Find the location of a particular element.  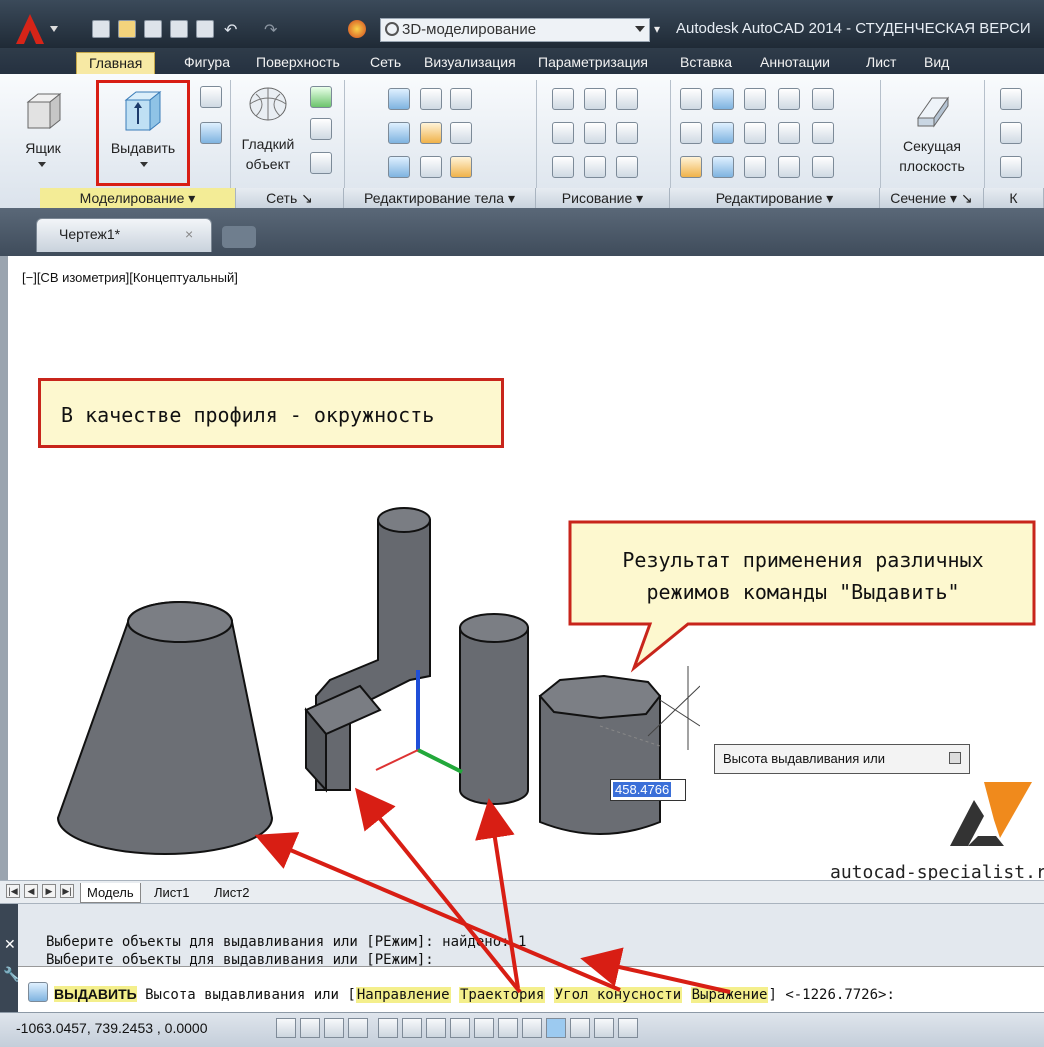

object-snap-tracking-icon is located at coordinates (460, 1028).